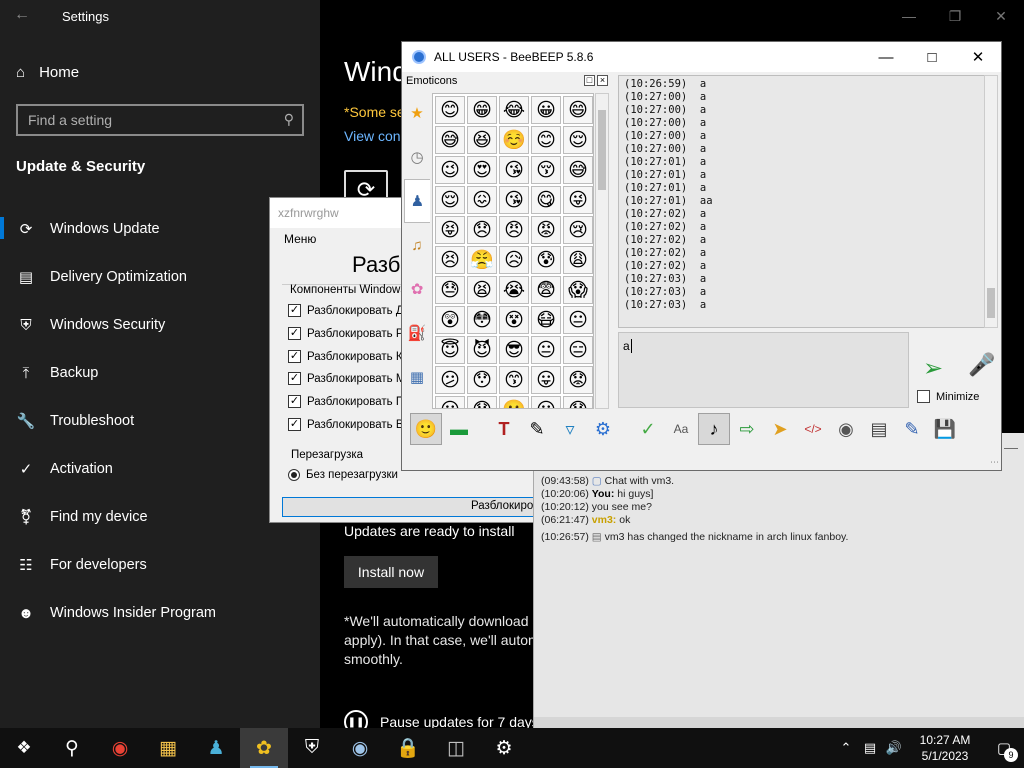 The width and height of the screenshot is (1024, 768). Describe the element at coordinates (514, 140) in the screenshot. I see `emoticon-cell: ☺️` at that location.